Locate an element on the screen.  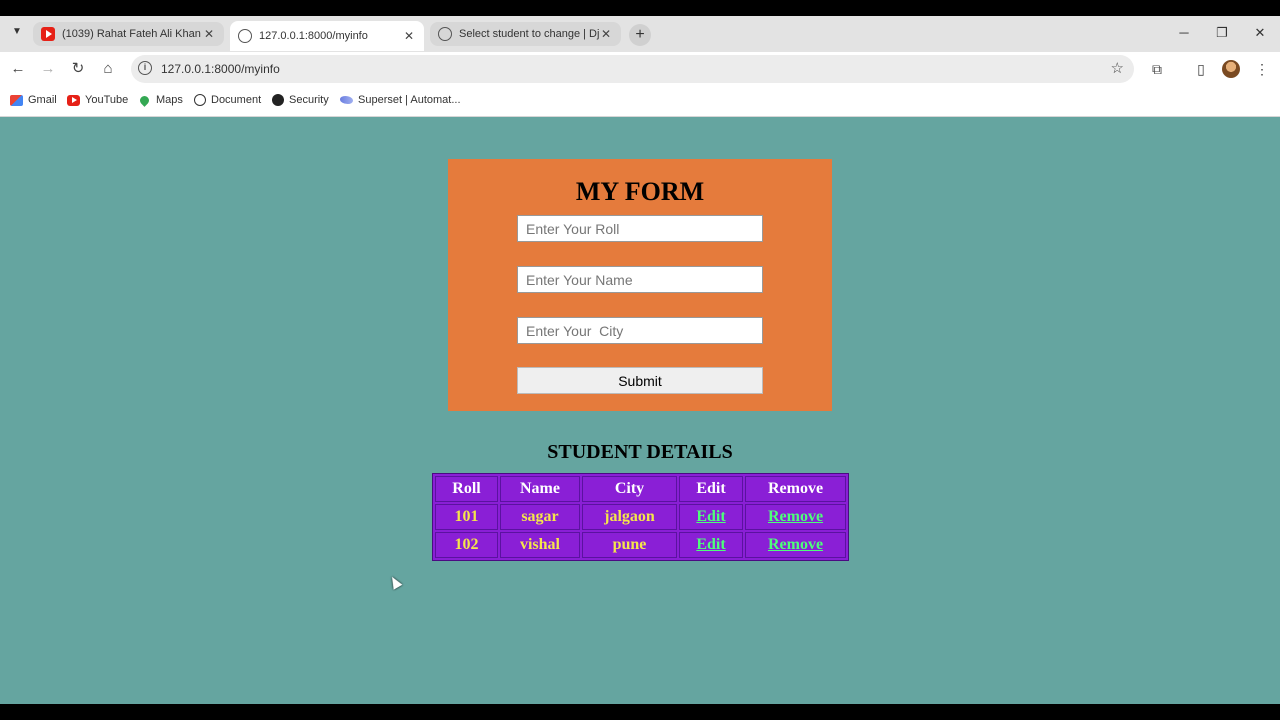
reload-icon: ↻ is located at coordinates (78, 69).